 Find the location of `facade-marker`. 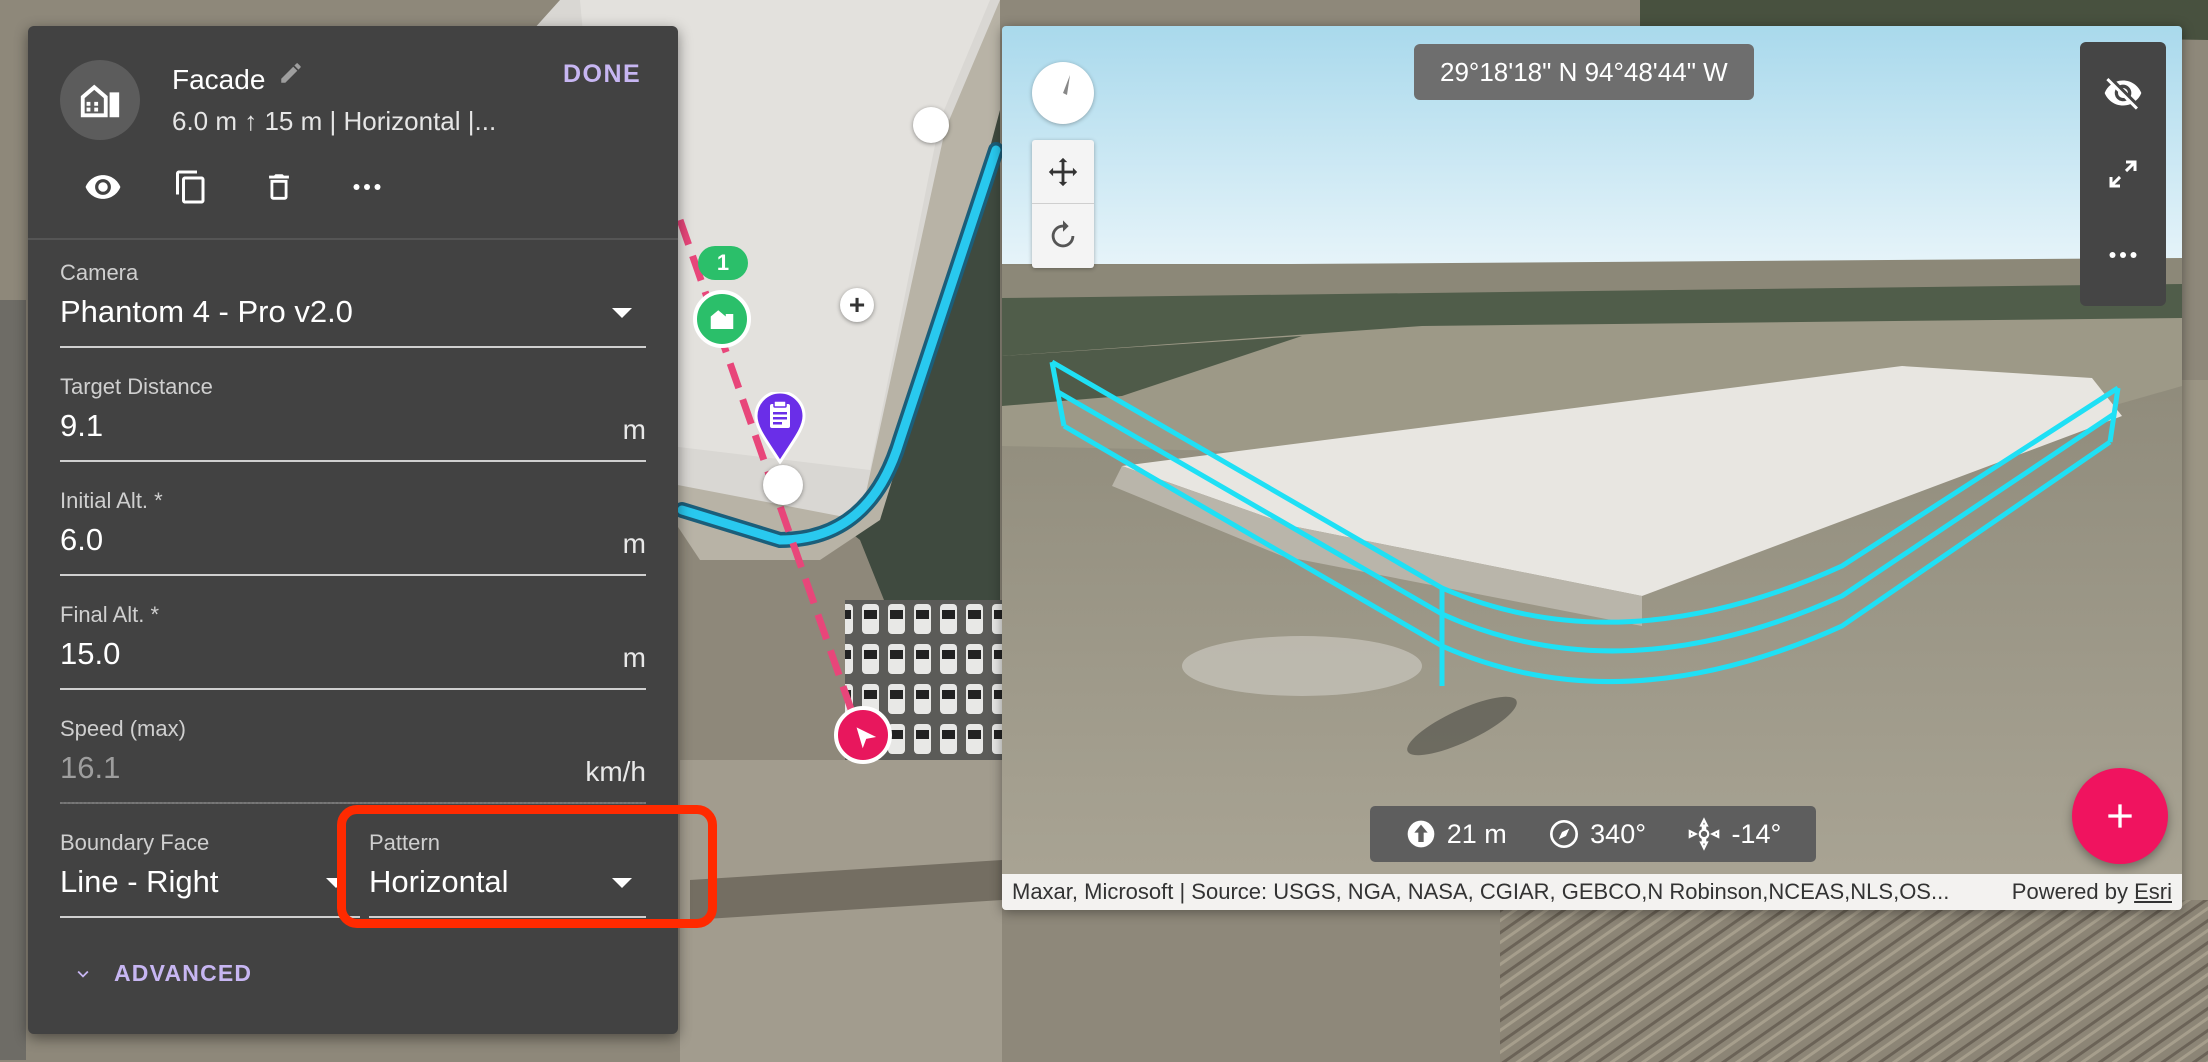

facade-marker is located at coordinates (722, 319).